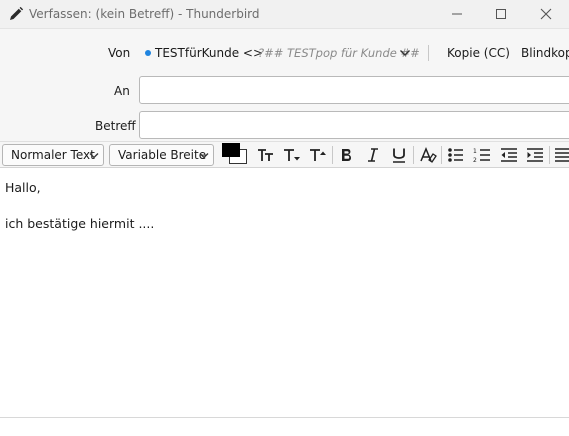  I want to click on minimize-icon, so click(457, 14).